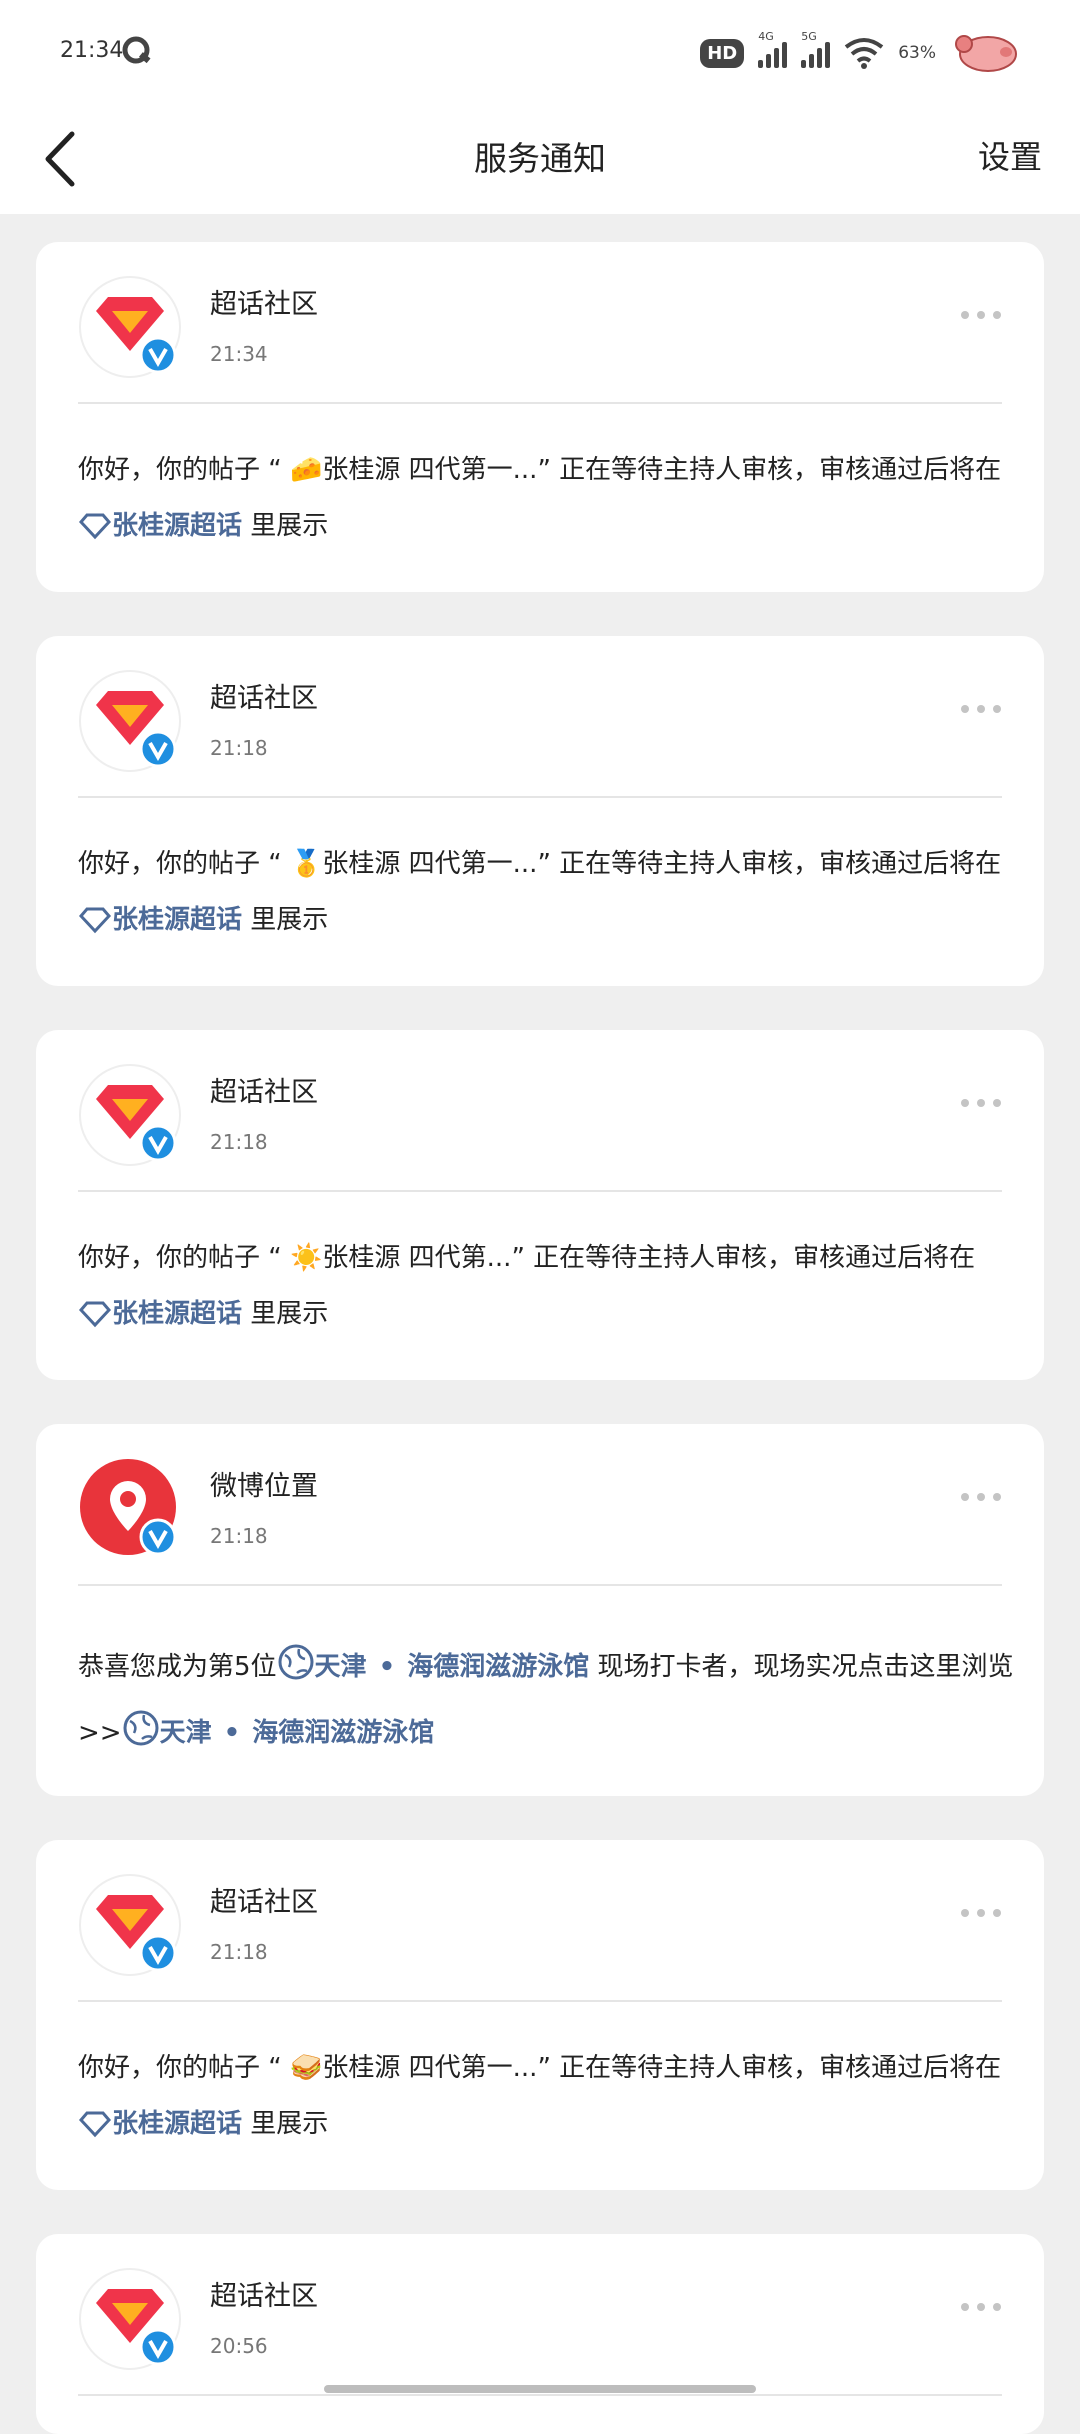  What do you see at coordinates (239, 2346) in the screenshot?
I see `timestamp: 20:56` at bounding box center [239, 2346].